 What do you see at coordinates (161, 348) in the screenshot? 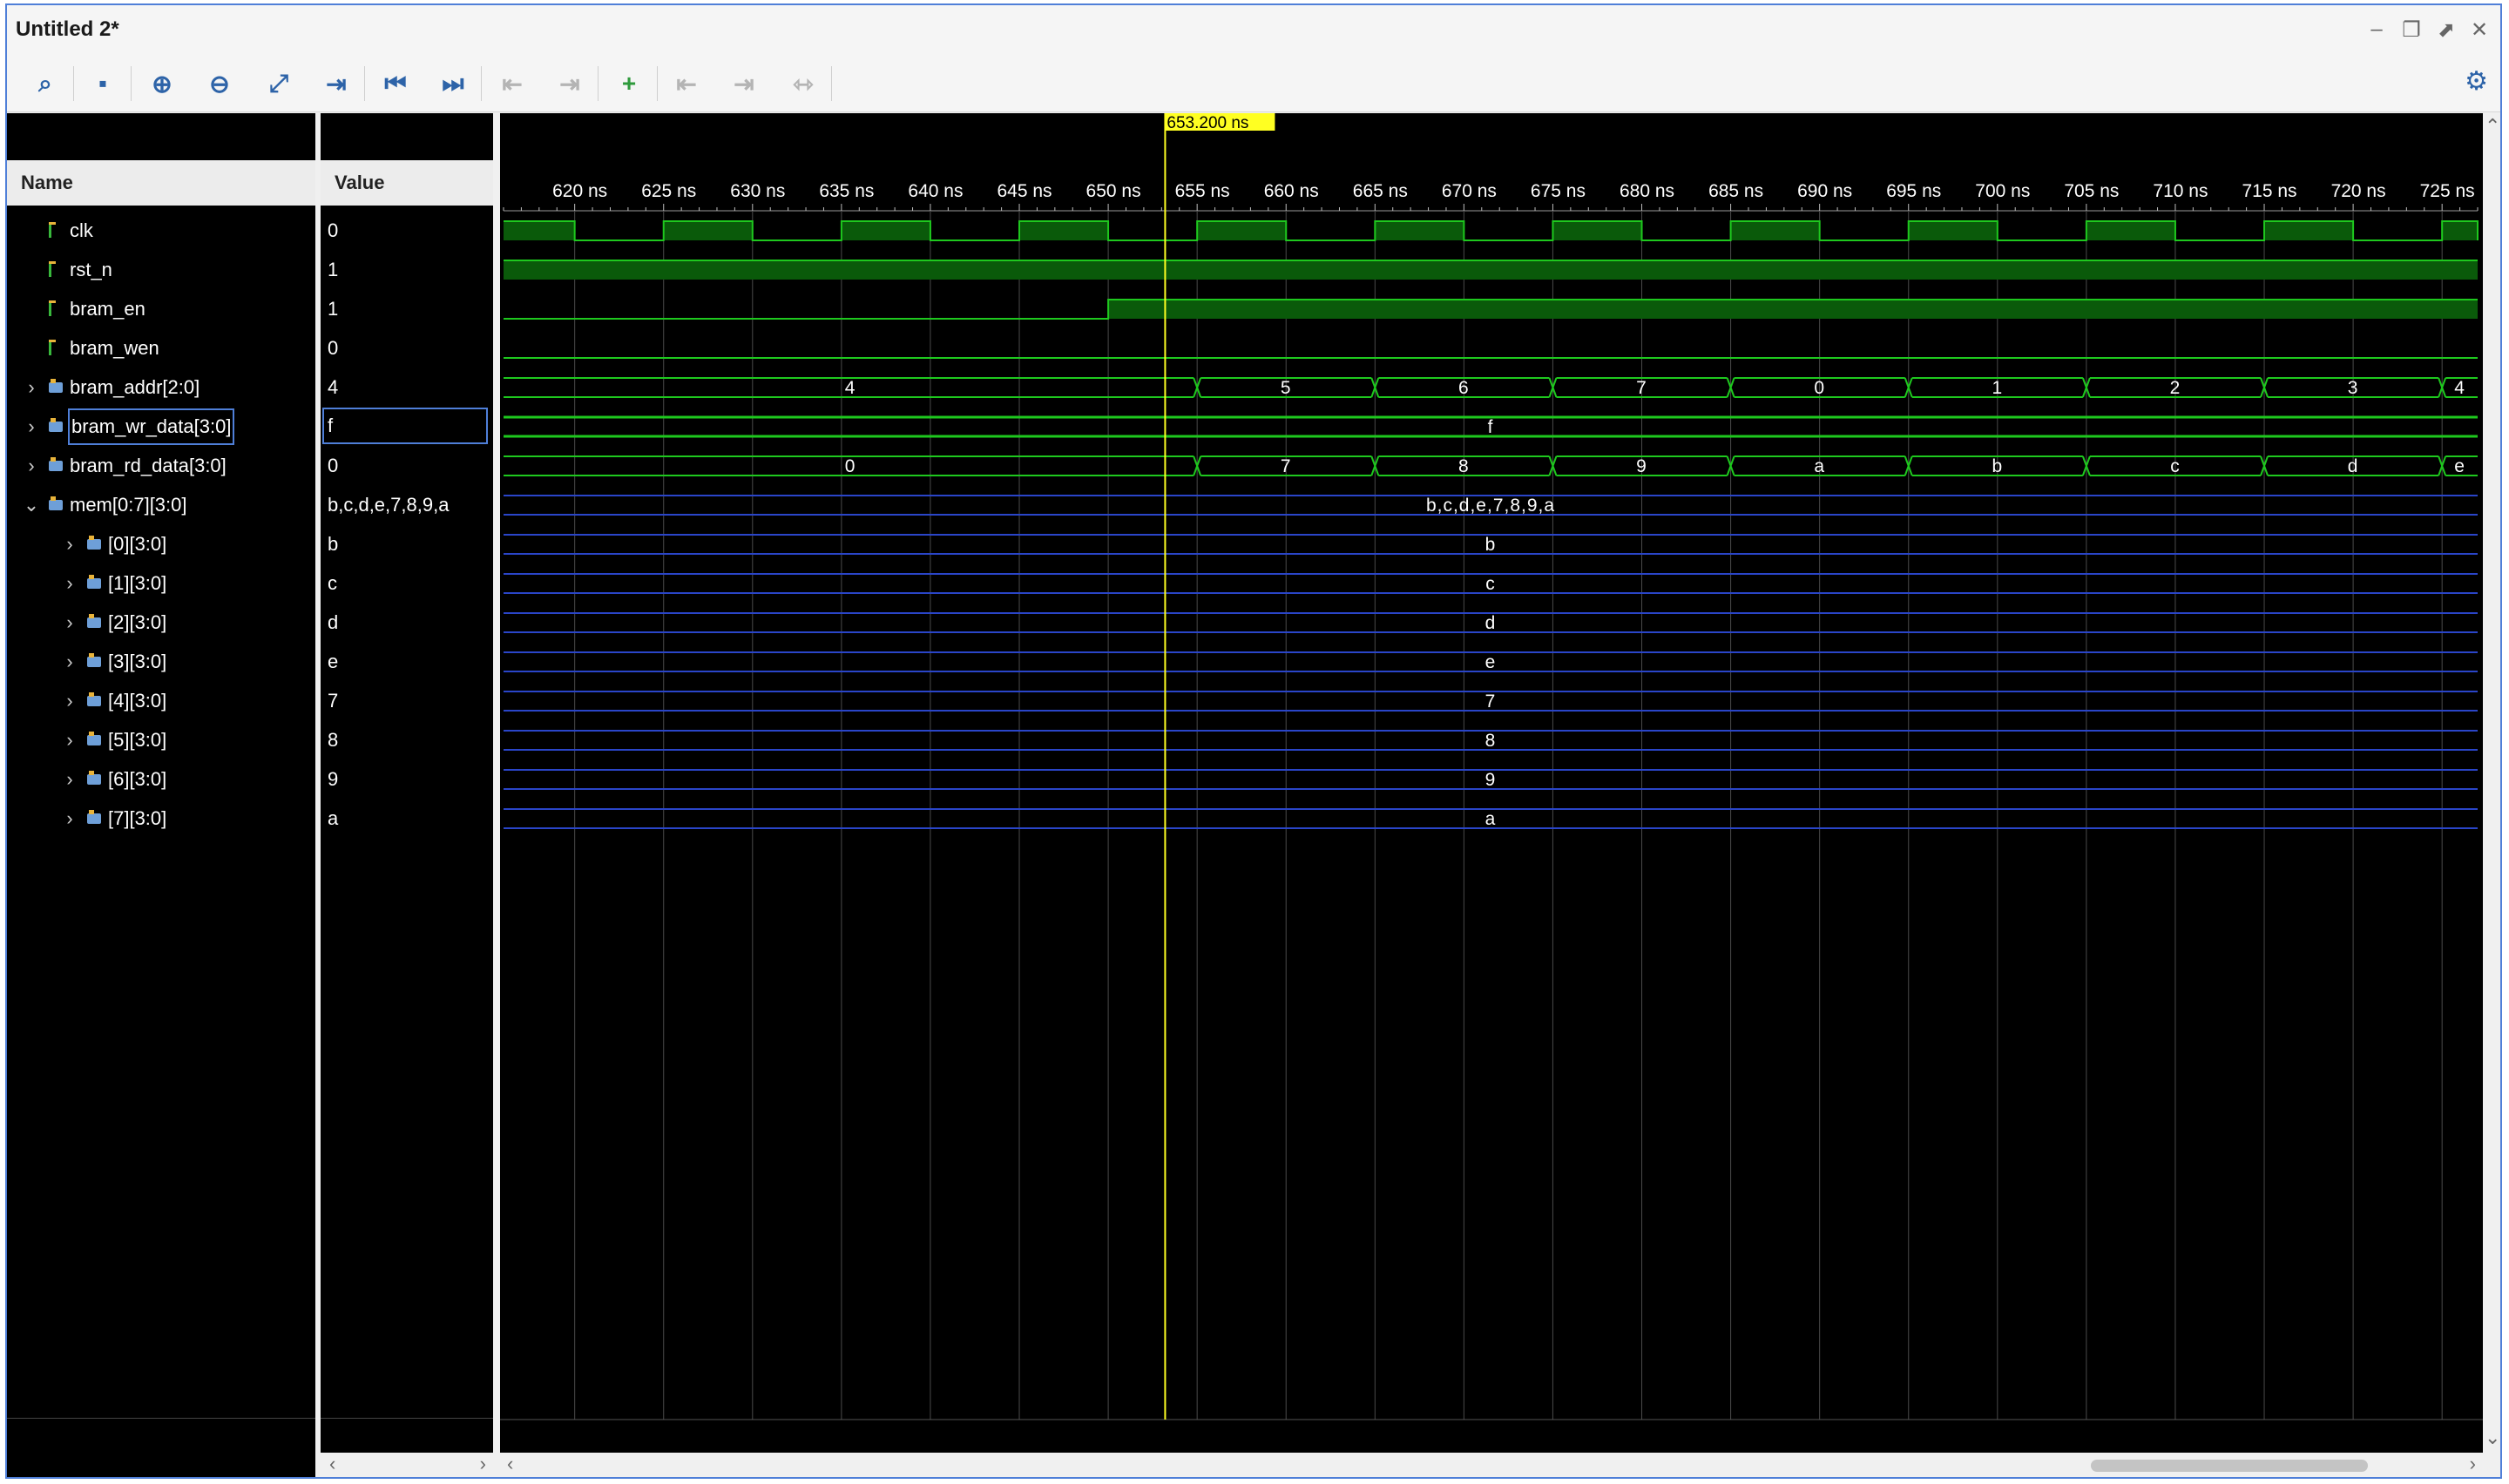
I see `signal-row: bram_wen` at bounding box center [161, 348].